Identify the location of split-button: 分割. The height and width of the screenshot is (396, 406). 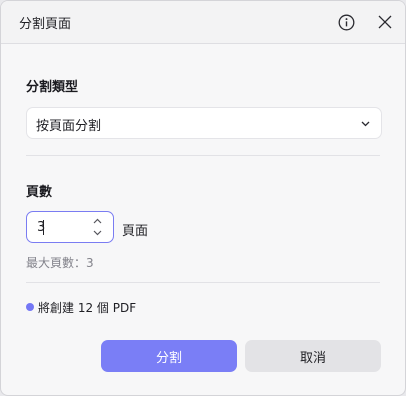
(169, 356).